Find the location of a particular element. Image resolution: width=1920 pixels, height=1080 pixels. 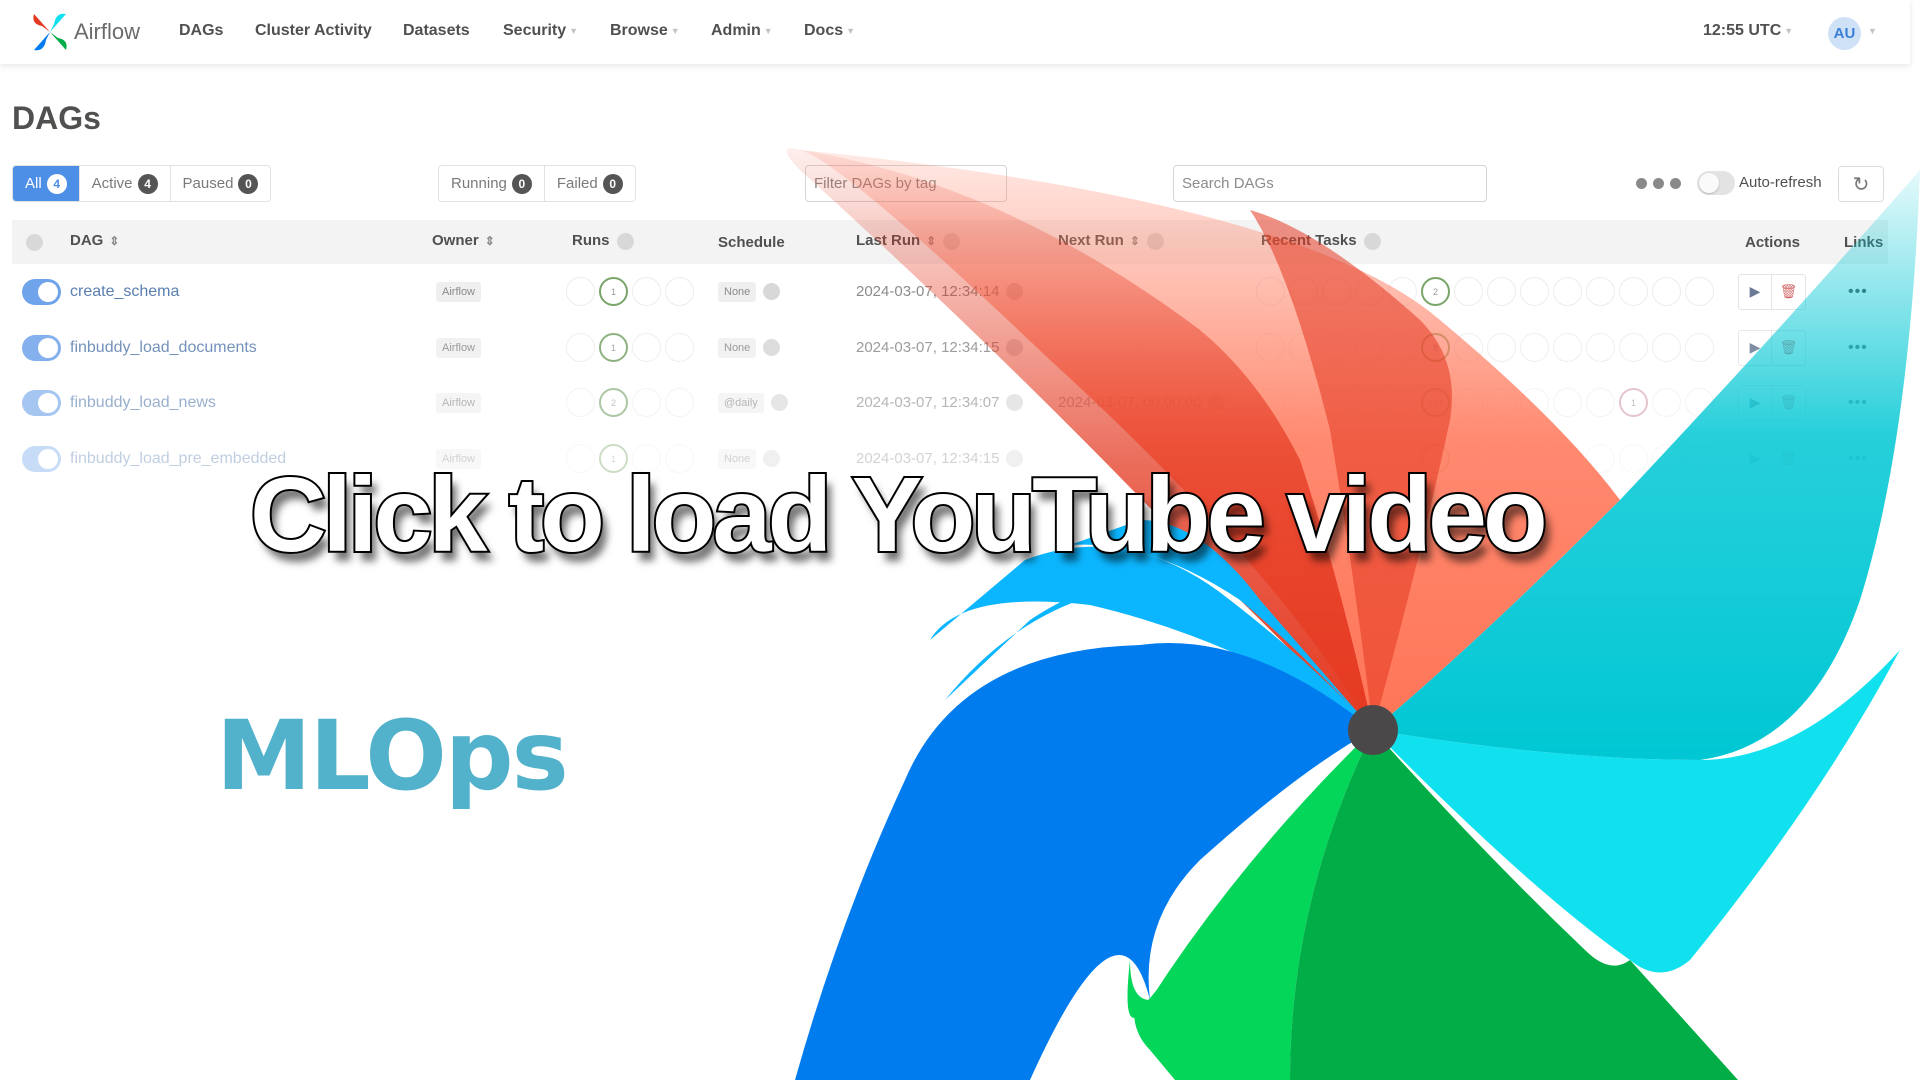

task-status-circle: 8 is located at coordinates (1435, 347).